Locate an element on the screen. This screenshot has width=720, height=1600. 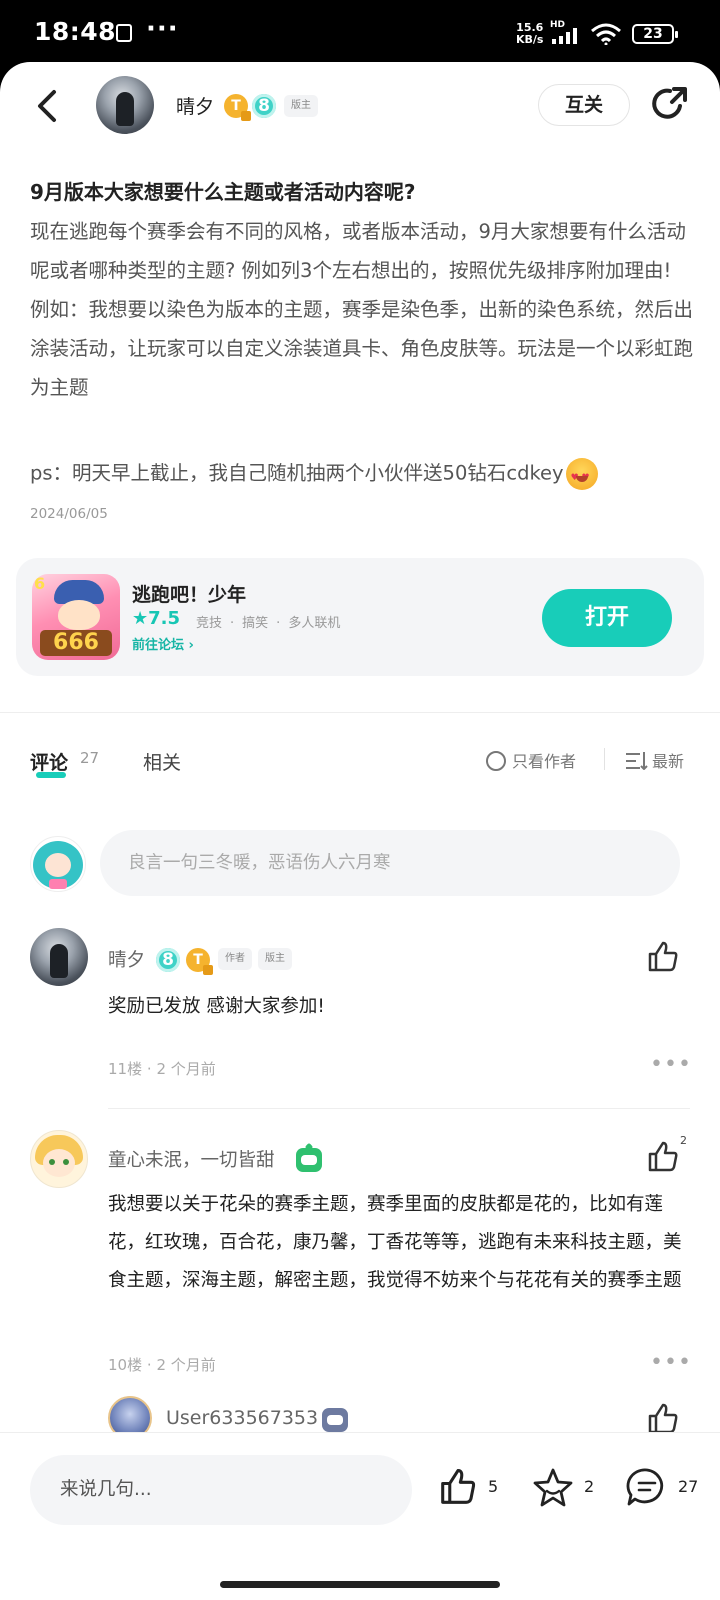
open-game-button: 打开 is located at coordinates (607, 618).